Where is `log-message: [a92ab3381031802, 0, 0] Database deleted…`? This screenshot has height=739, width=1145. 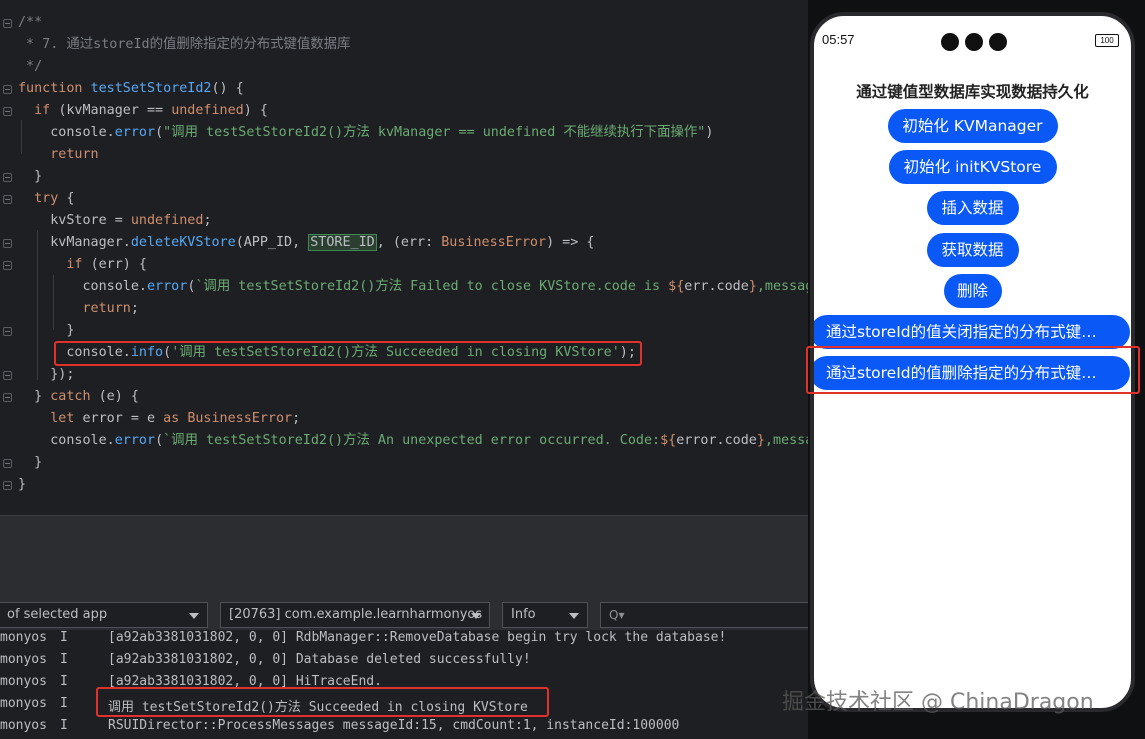
log-message: [a92ab3381031802, 0, 0] Database deleted… is located at coordinates (319, 659).